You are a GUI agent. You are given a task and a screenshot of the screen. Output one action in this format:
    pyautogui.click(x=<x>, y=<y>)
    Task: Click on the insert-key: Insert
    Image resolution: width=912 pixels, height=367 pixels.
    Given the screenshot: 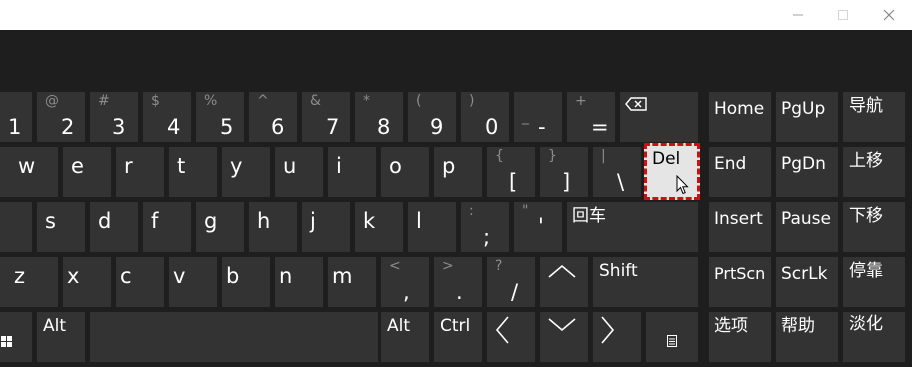 What is the action you would take?
    pyautogui.click(x=740, y=227)
    